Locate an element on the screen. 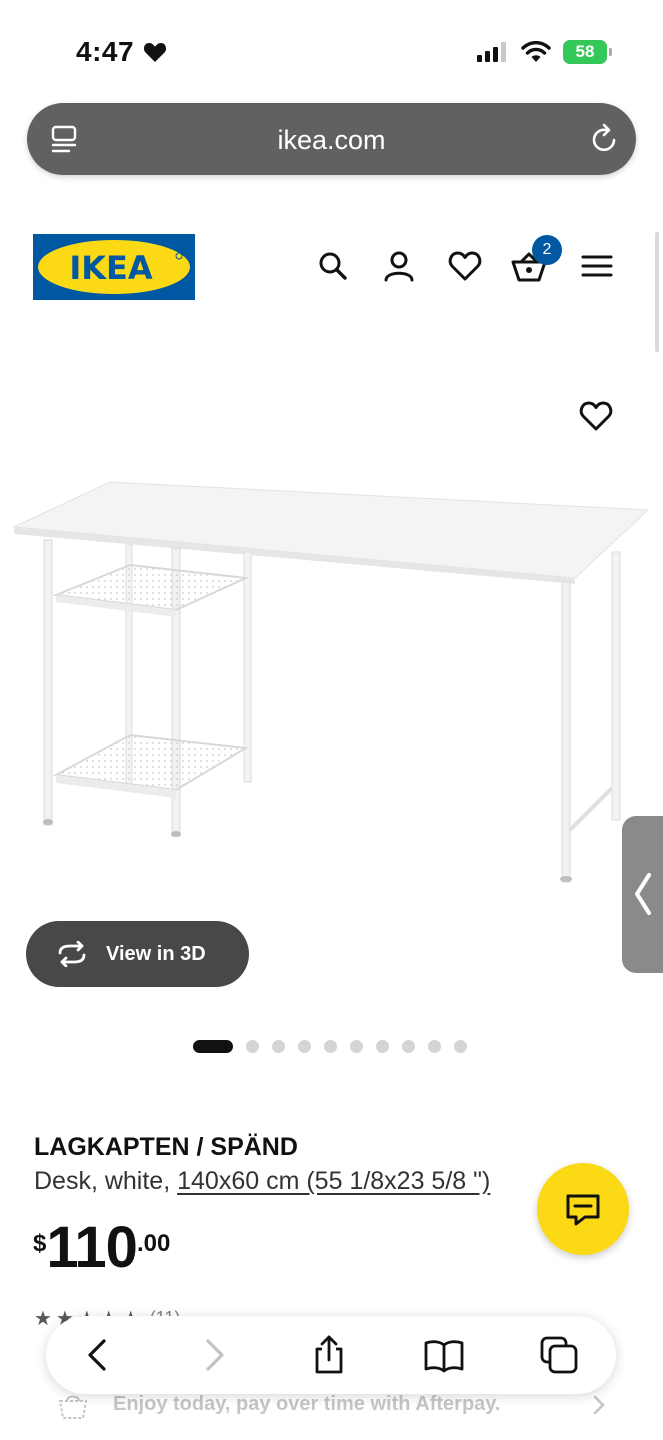  side-drawer-tab is located at coordinates (642, 894).